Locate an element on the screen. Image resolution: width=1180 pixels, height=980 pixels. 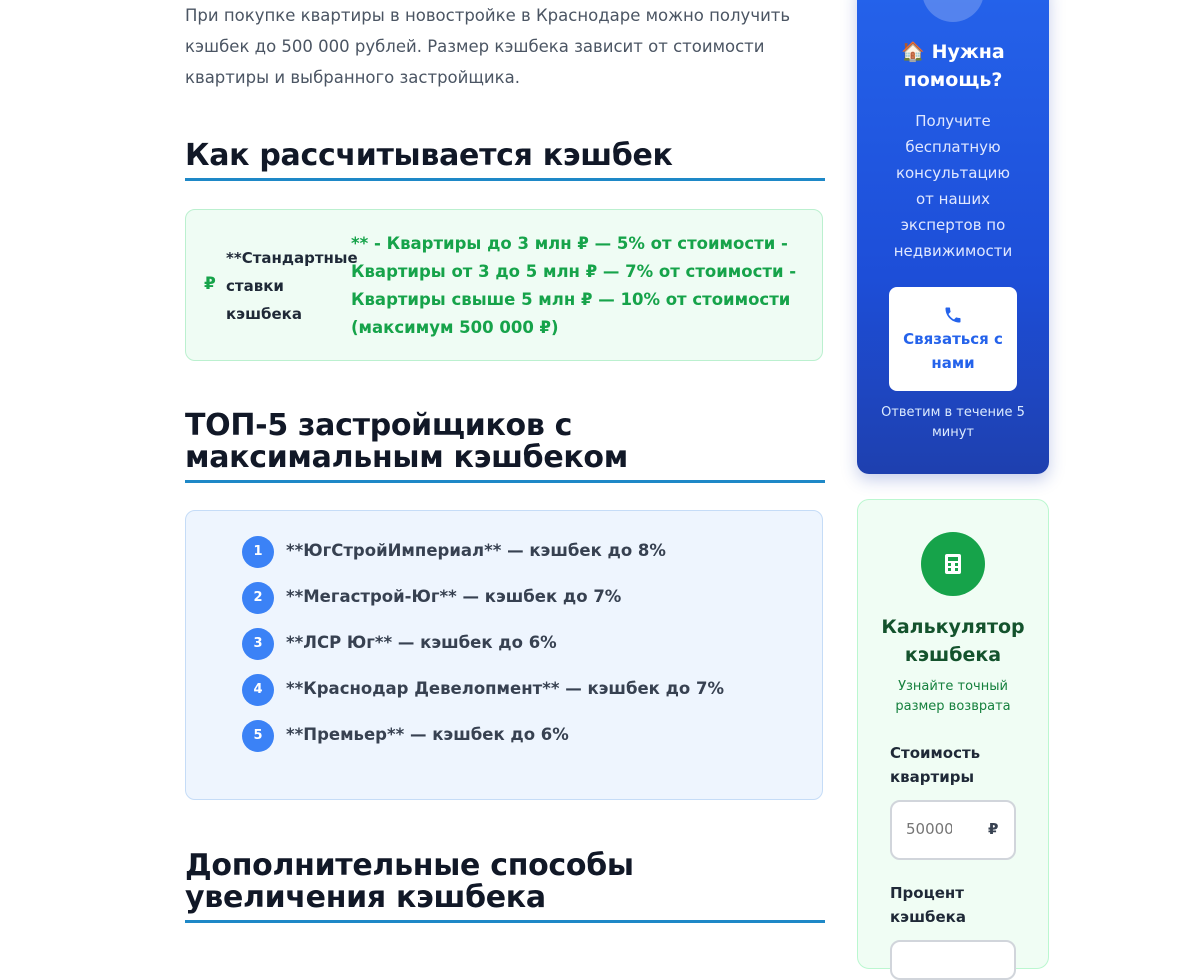
help-title: 🏠 Нужна помощь? is located at coordinates (953, 66).